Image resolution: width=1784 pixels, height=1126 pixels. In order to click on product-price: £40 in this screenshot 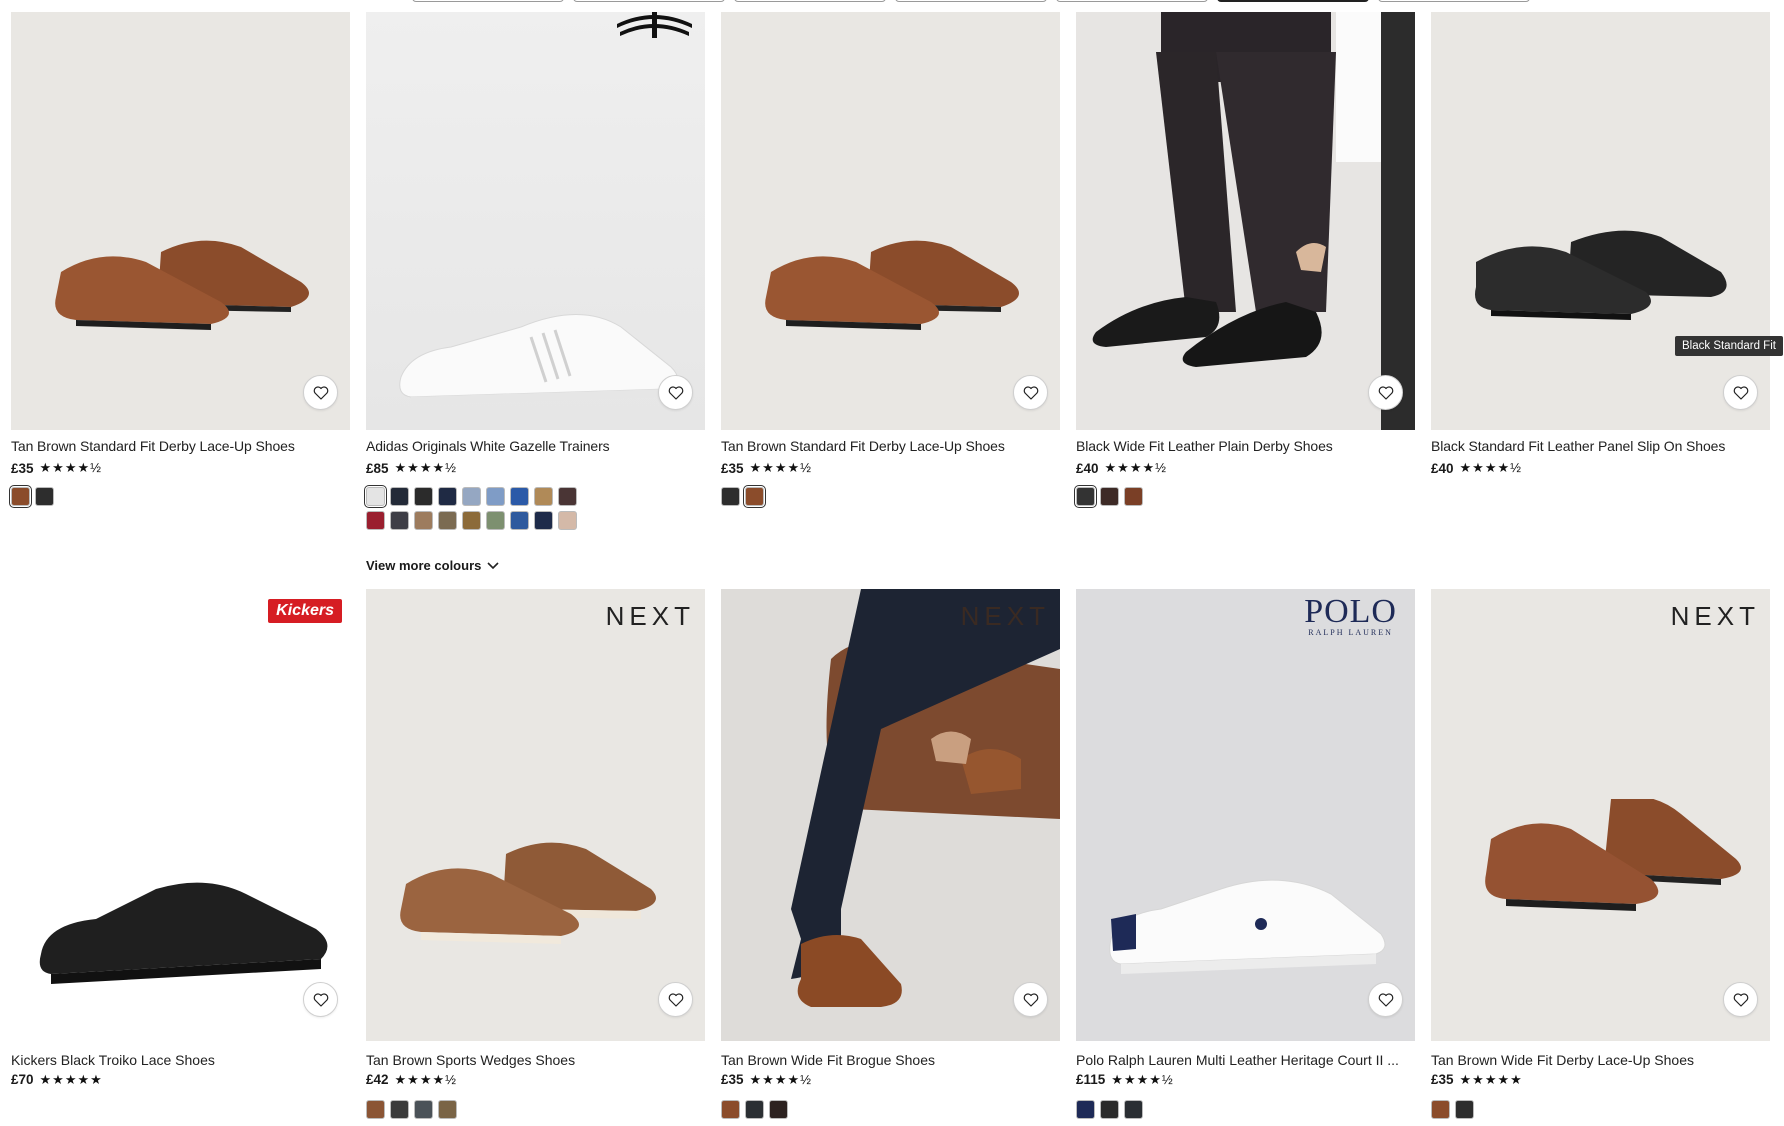, I will do `click(1442, 468)`.